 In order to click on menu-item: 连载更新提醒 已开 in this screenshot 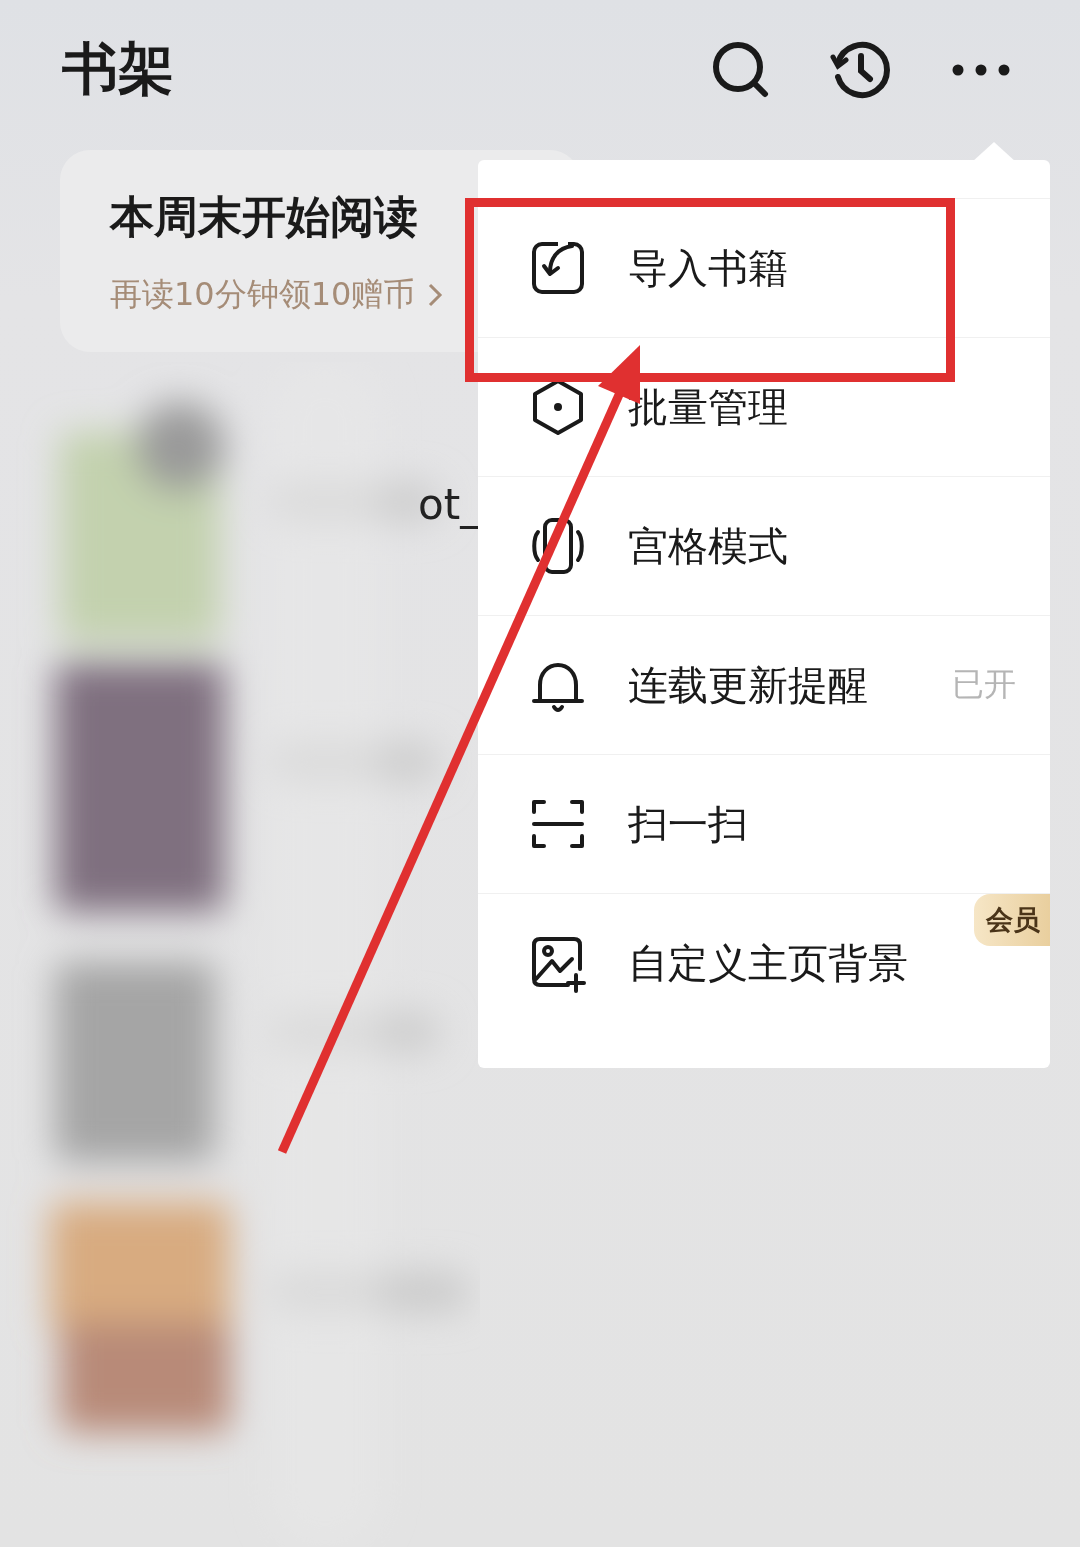, I will do `click(764, 684)`.